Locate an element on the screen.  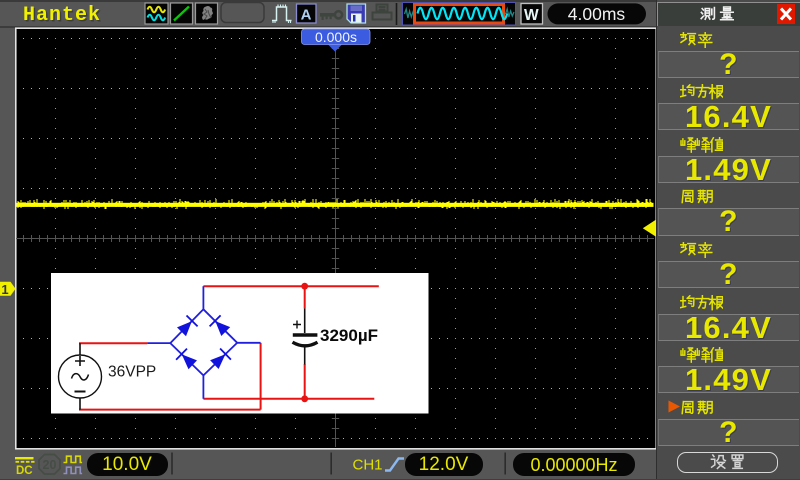
svg-text: CH1 is located at coordinates (368, 465).